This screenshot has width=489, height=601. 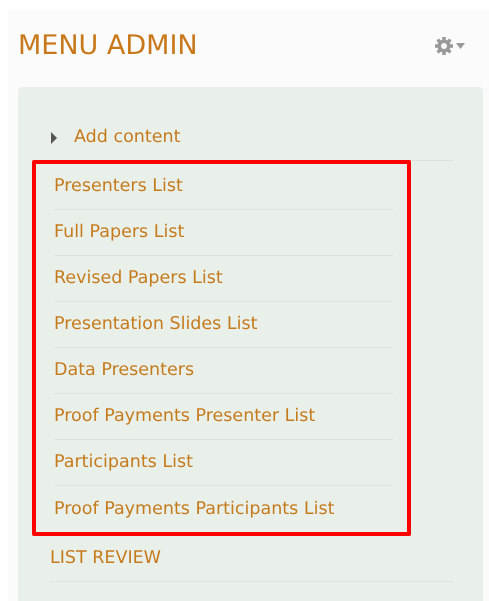 I want to click on menu-link: LIST REVIEW, so click(x=105, y=558).